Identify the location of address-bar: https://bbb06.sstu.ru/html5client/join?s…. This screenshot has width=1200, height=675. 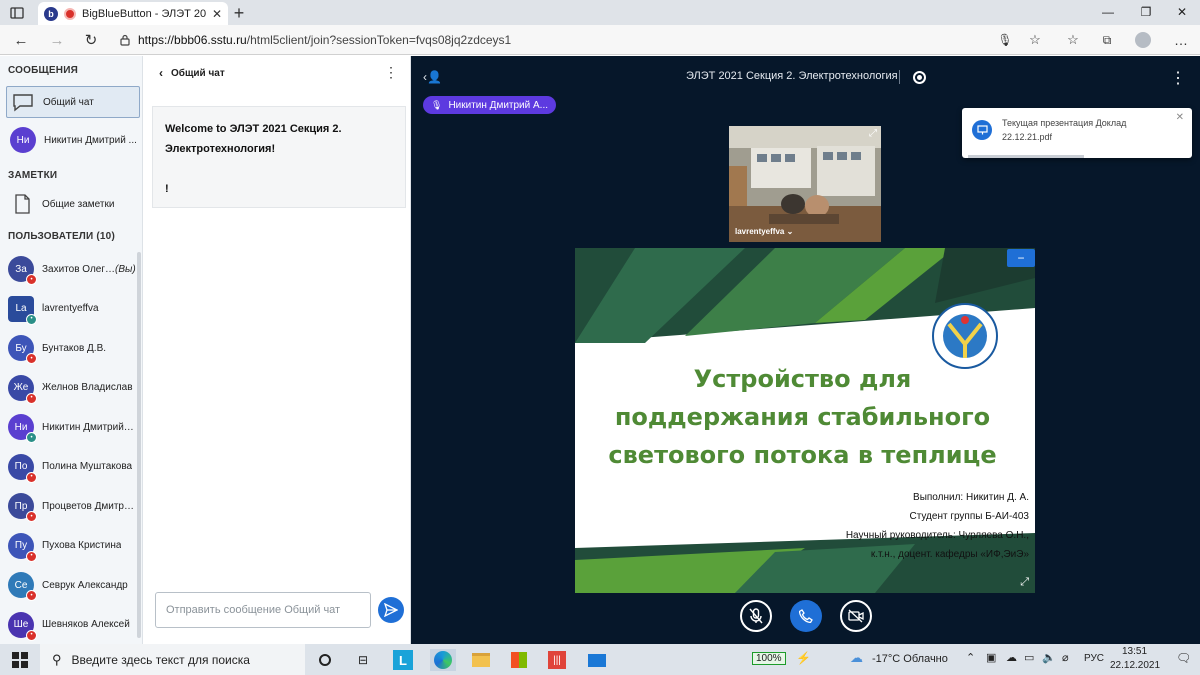
(582, 40).